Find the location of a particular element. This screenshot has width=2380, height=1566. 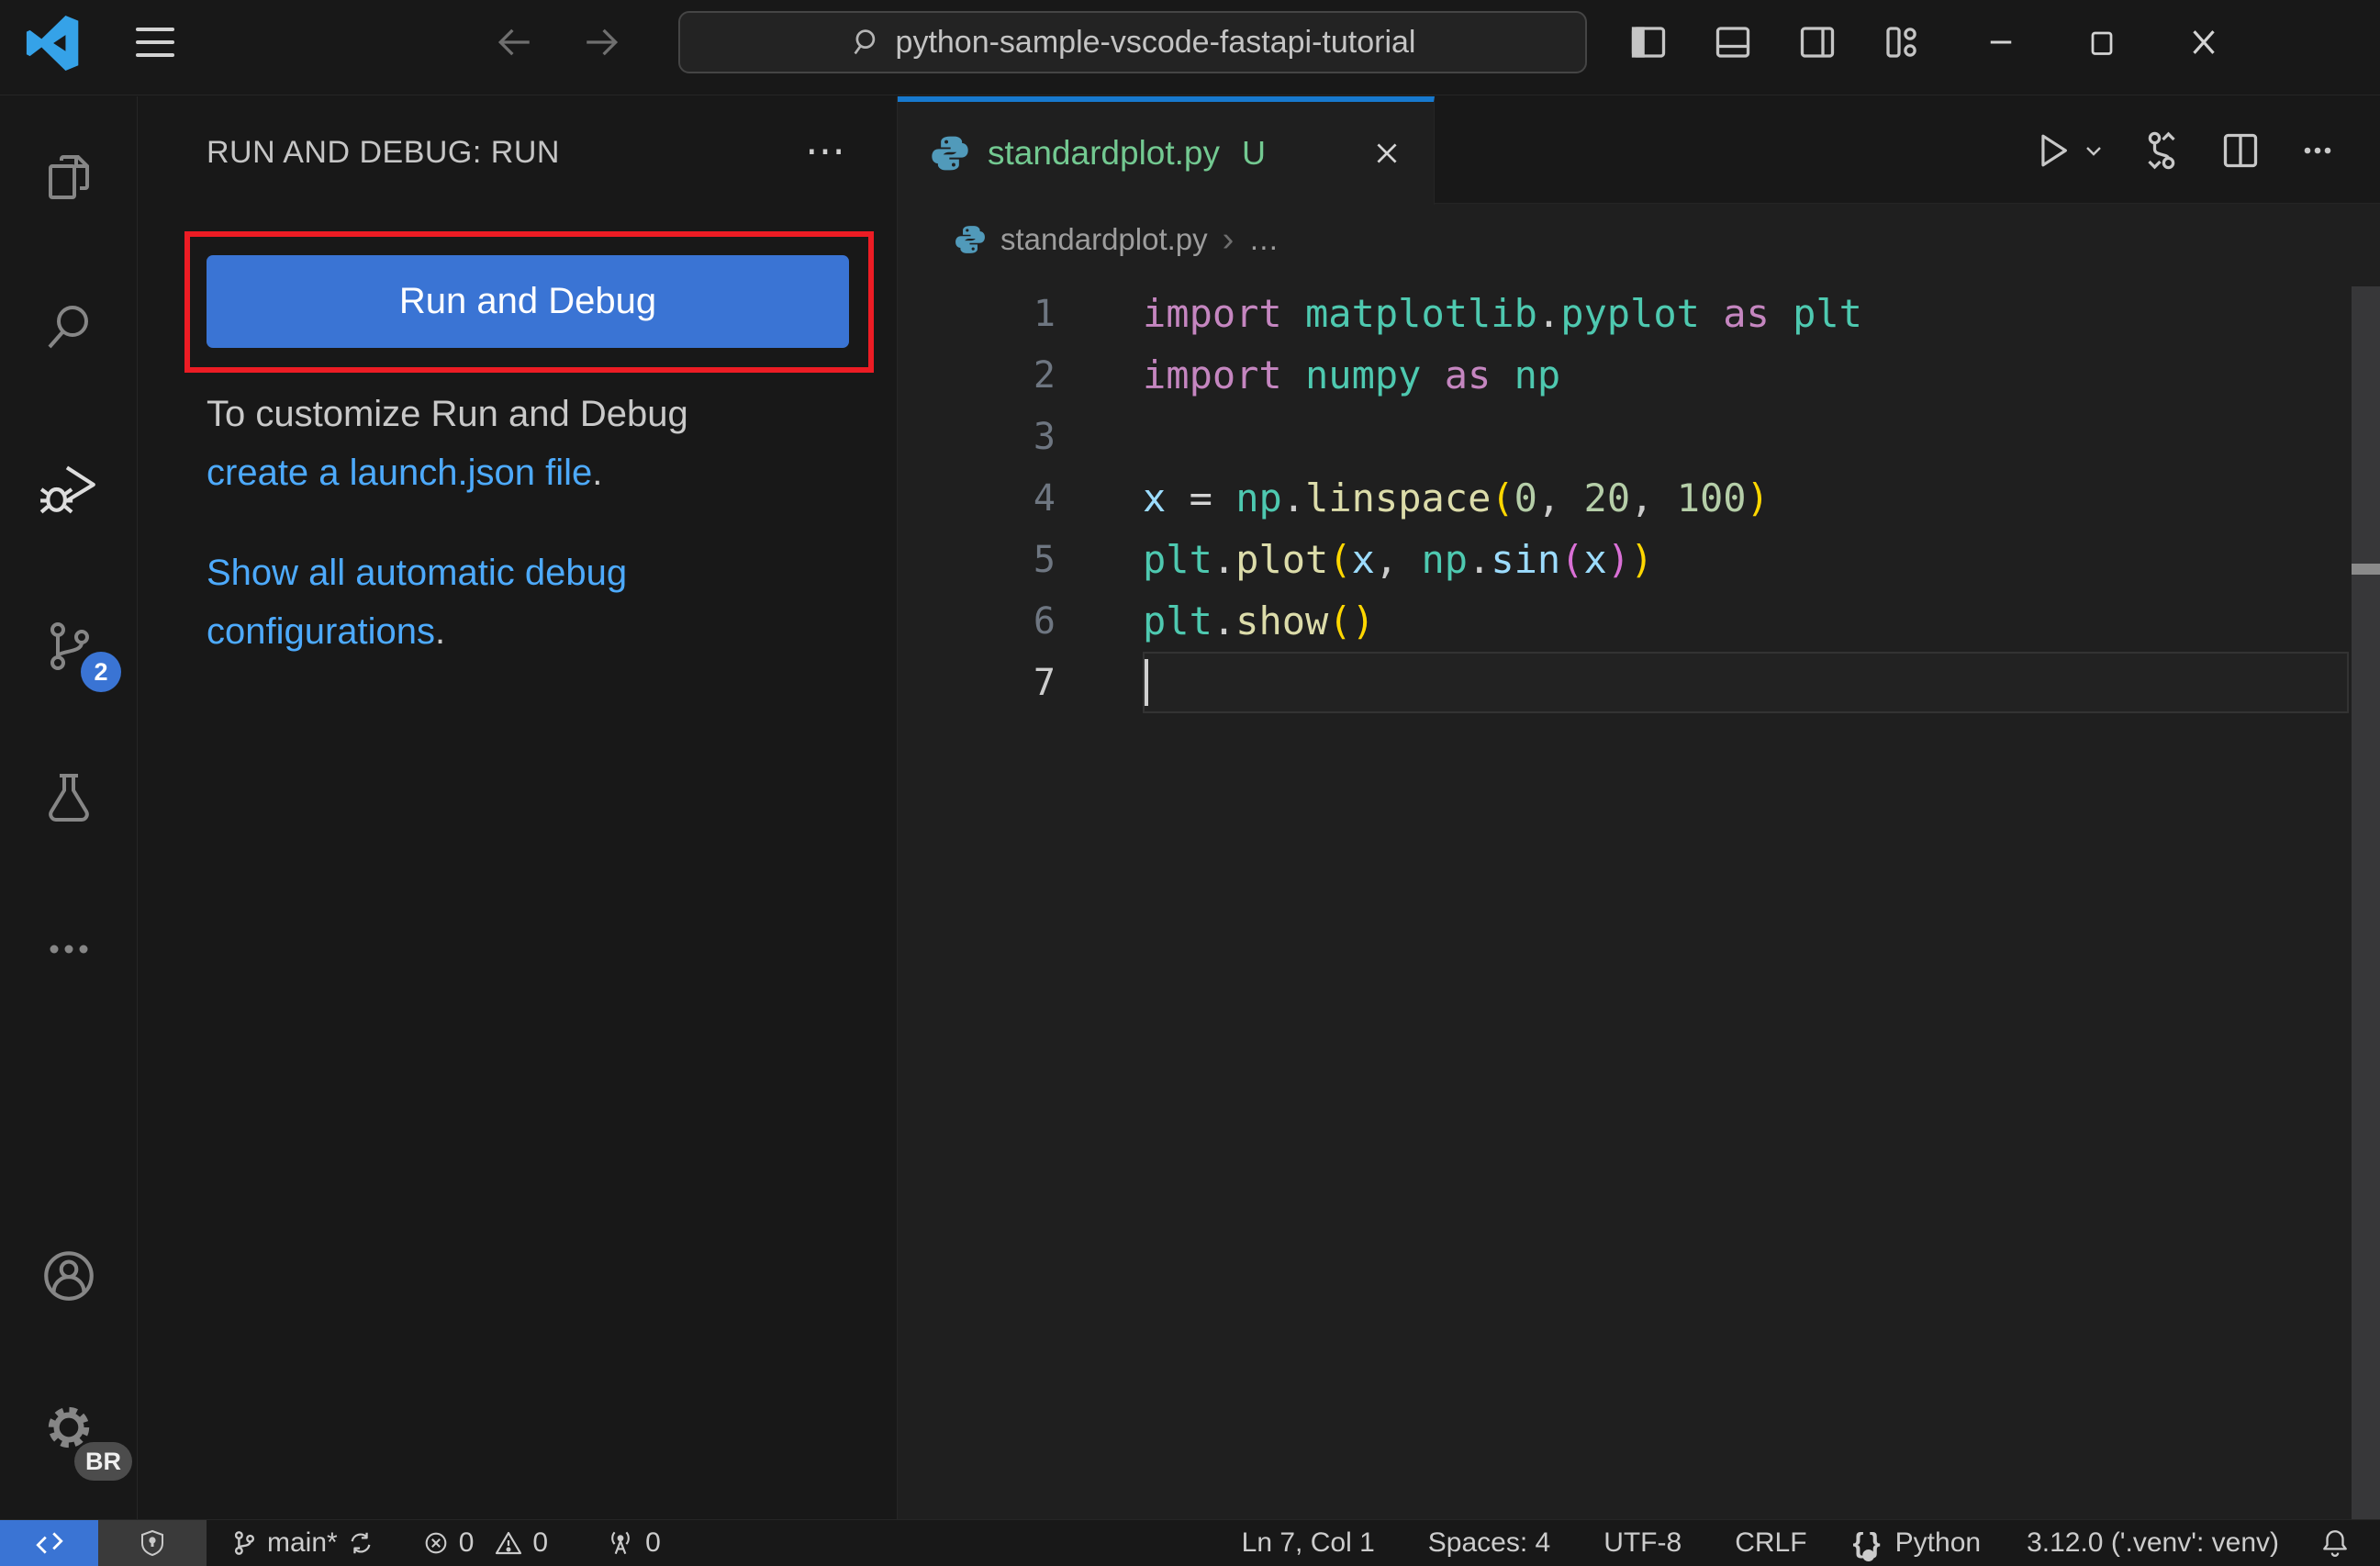

breadcrumb-file: standardplot.py is located at coordinates (1104, 240).